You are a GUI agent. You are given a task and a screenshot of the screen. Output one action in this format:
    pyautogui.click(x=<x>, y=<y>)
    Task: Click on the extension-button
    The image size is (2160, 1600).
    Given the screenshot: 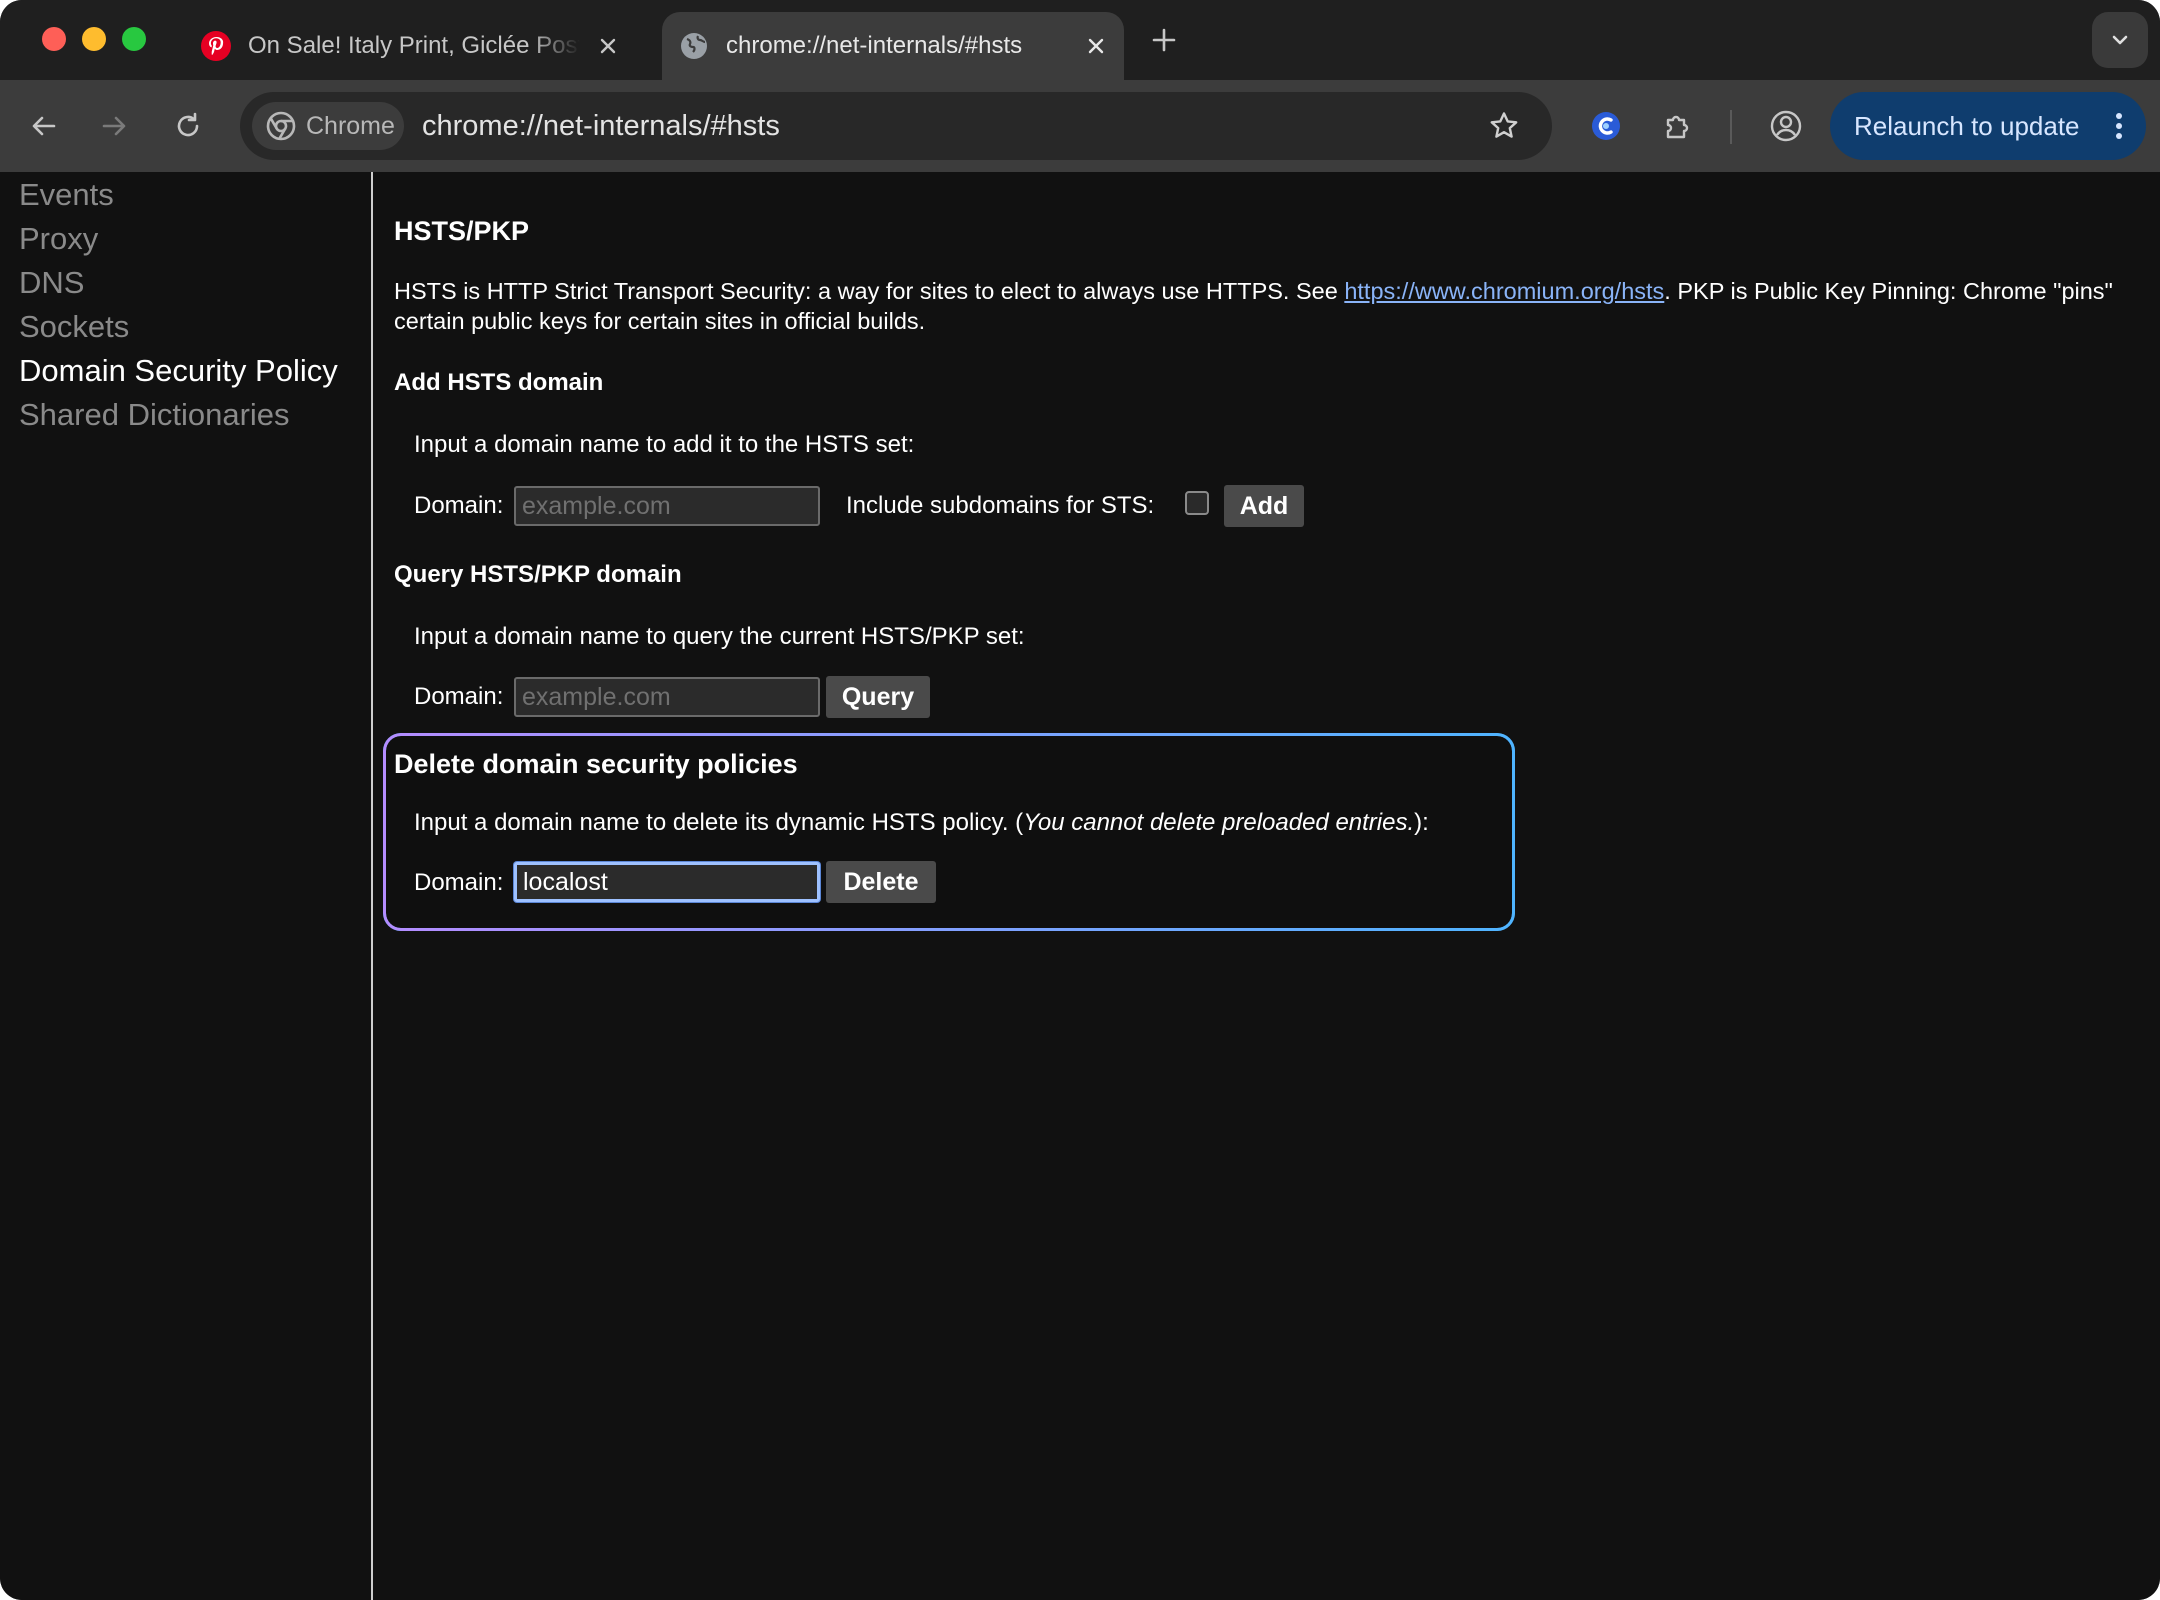 What is the action you would take?
    pyautogui.click(x=1606, y=126)
    